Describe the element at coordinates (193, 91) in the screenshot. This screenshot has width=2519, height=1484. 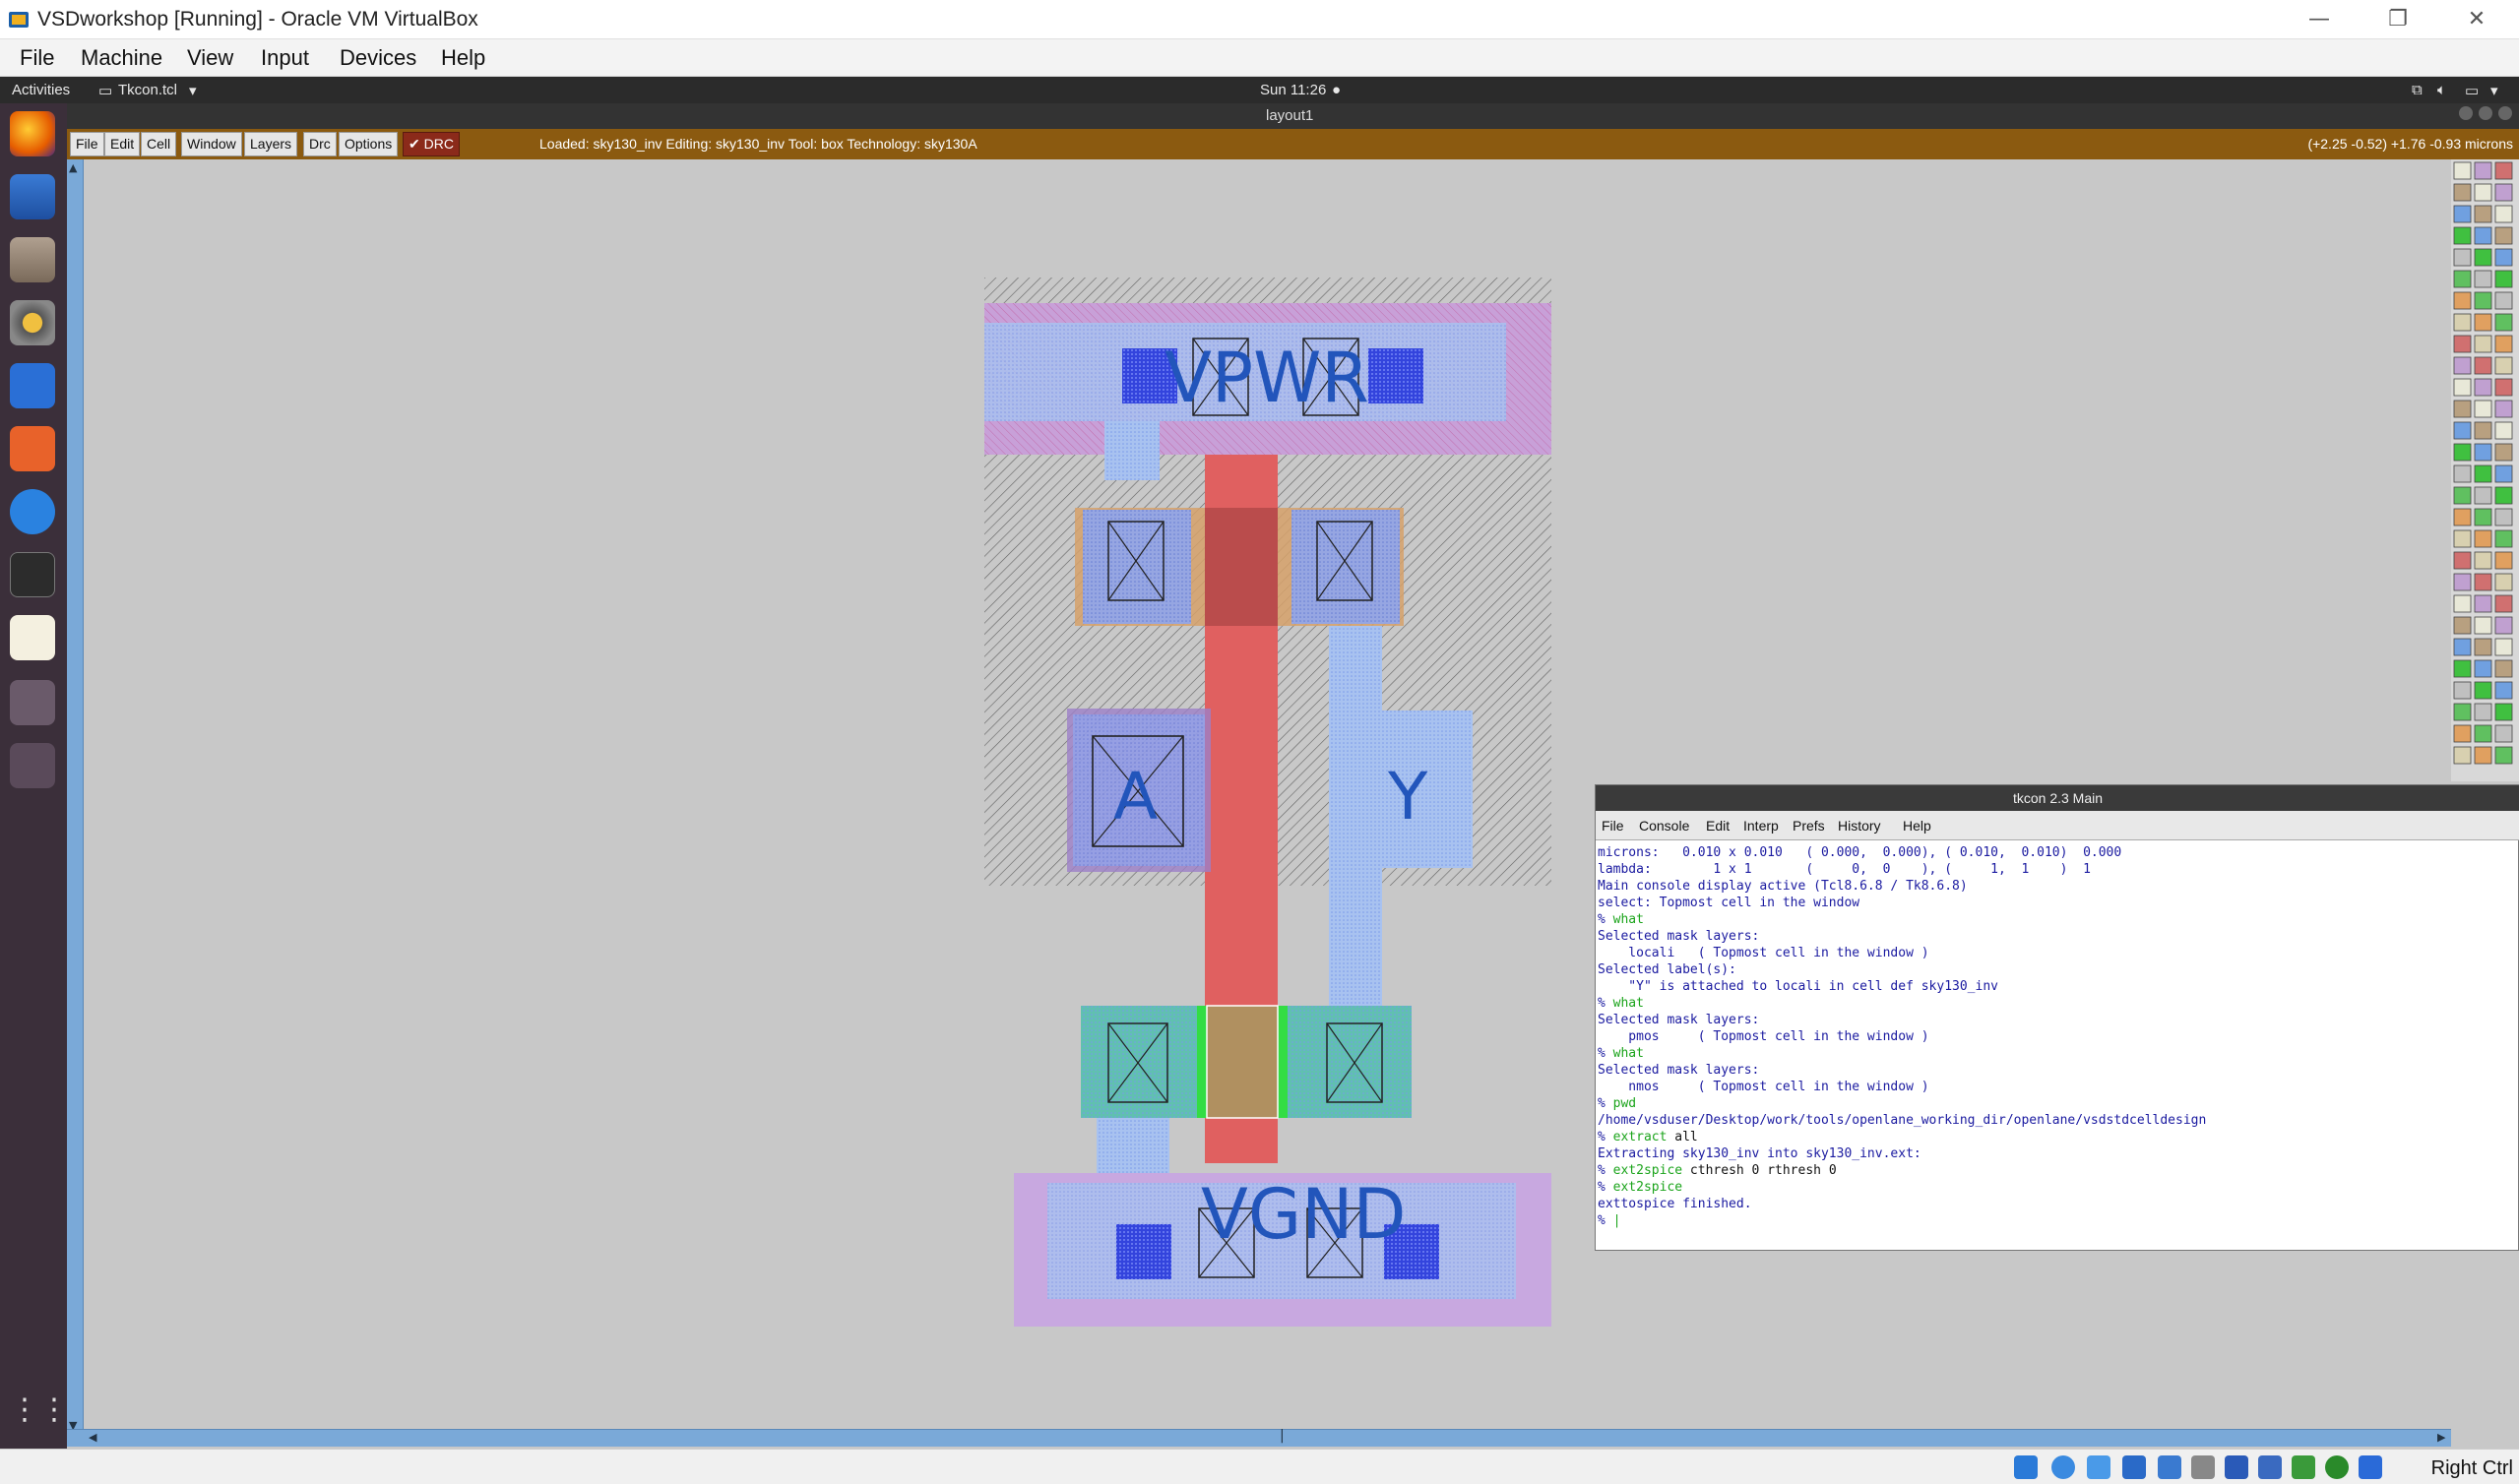
I see `app-menu-chevron-icon: ▾` at that location.